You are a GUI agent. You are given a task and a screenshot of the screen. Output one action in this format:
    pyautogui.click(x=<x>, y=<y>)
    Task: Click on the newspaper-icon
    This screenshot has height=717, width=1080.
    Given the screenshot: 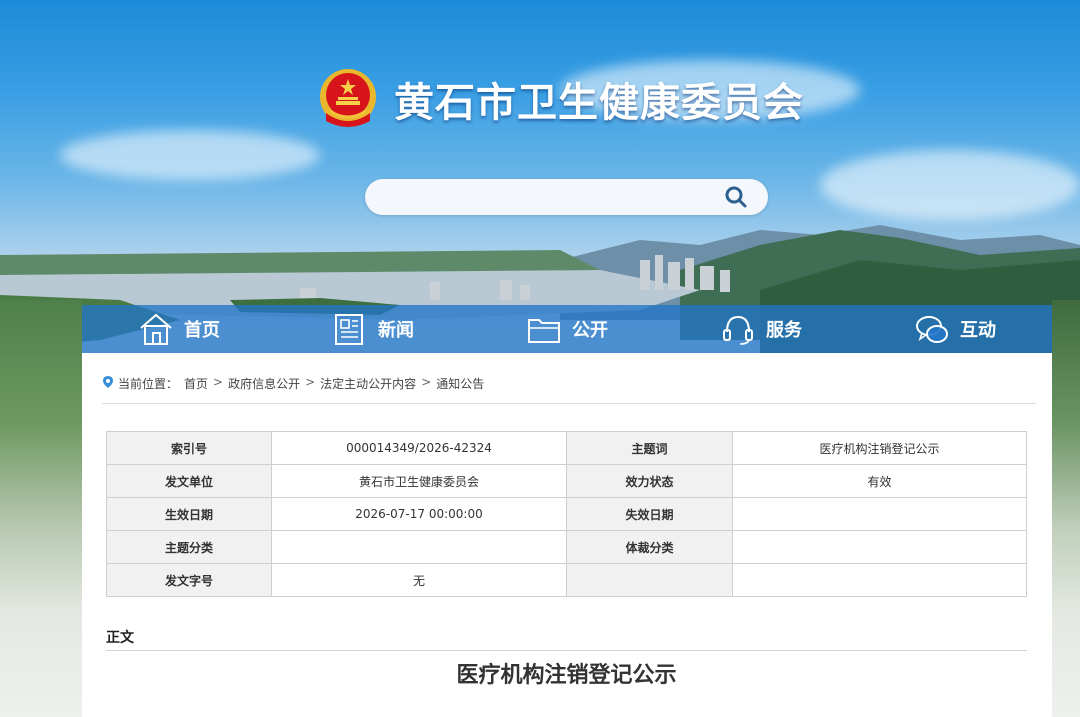 What is the action you would take?
    pyautogui.click(x=349, y=329)
    